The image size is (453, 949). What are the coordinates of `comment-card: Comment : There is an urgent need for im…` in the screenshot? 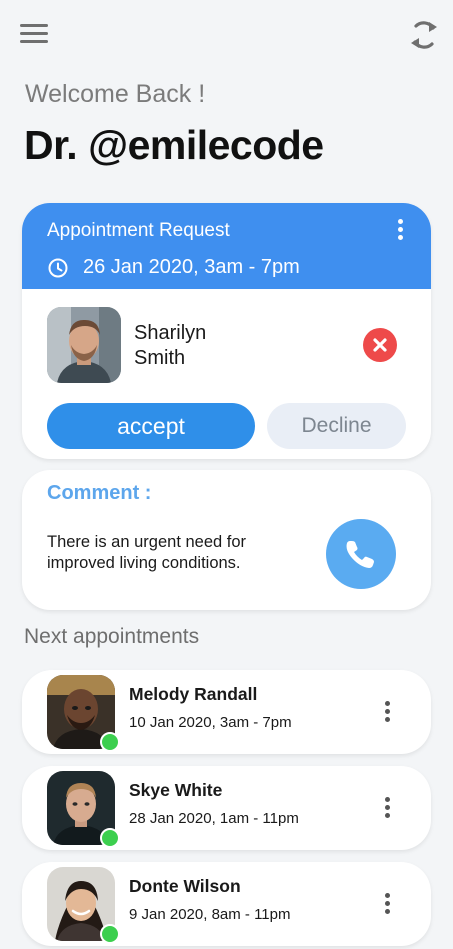 It's located at (226, 540).